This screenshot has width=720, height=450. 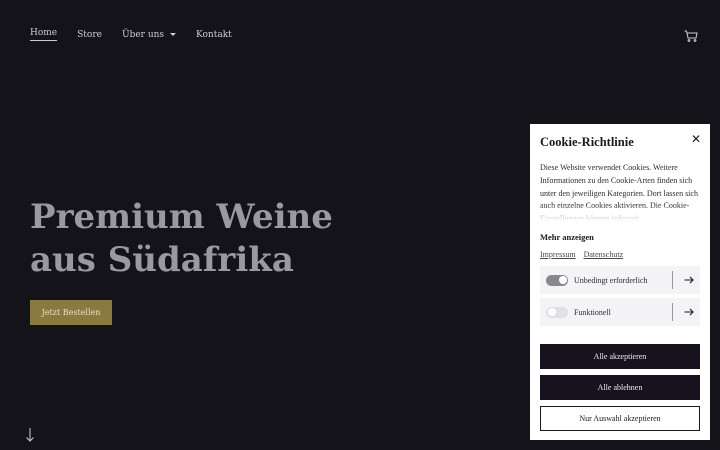 I want to click on reject-all-button: Alle ablehnen, so click(x=620, y=387).